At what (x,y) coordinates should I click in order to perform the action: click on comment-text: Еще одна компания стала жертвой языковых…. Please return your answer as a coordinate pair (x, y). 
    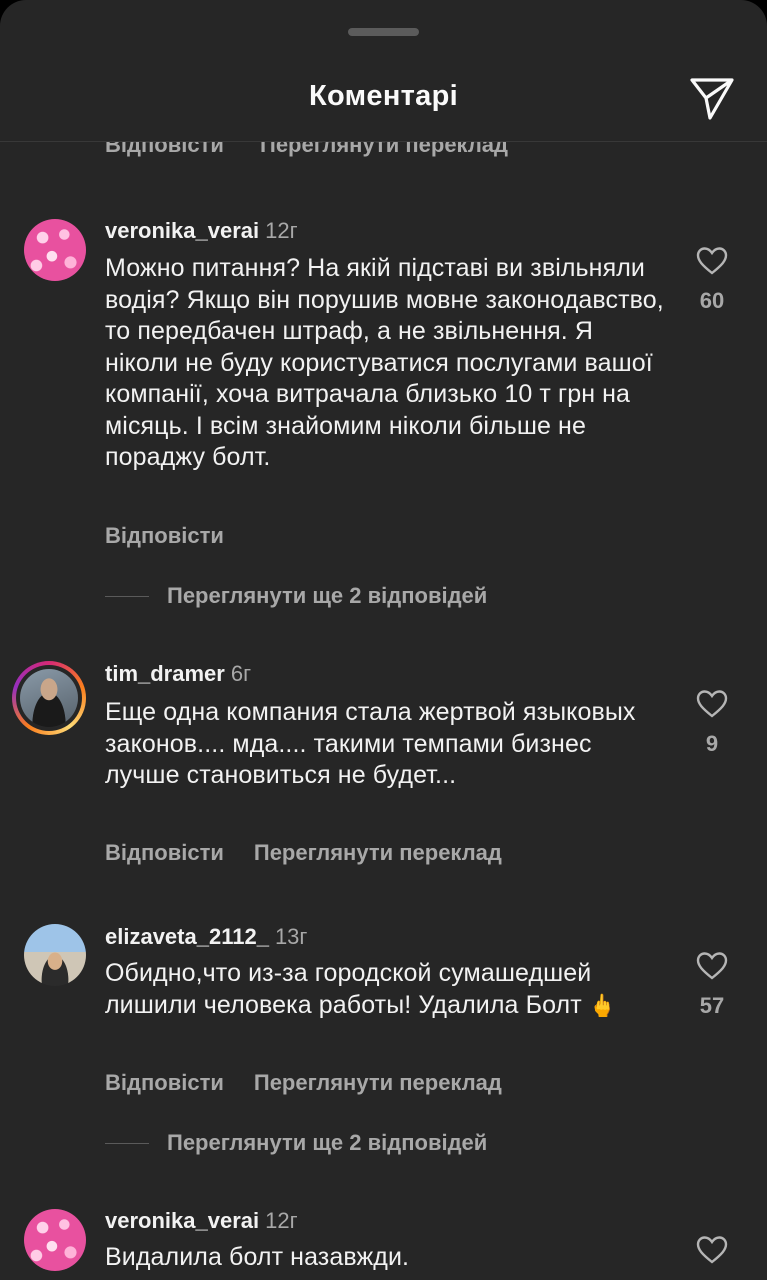
    Looking at the image, I should click on (370, 743).